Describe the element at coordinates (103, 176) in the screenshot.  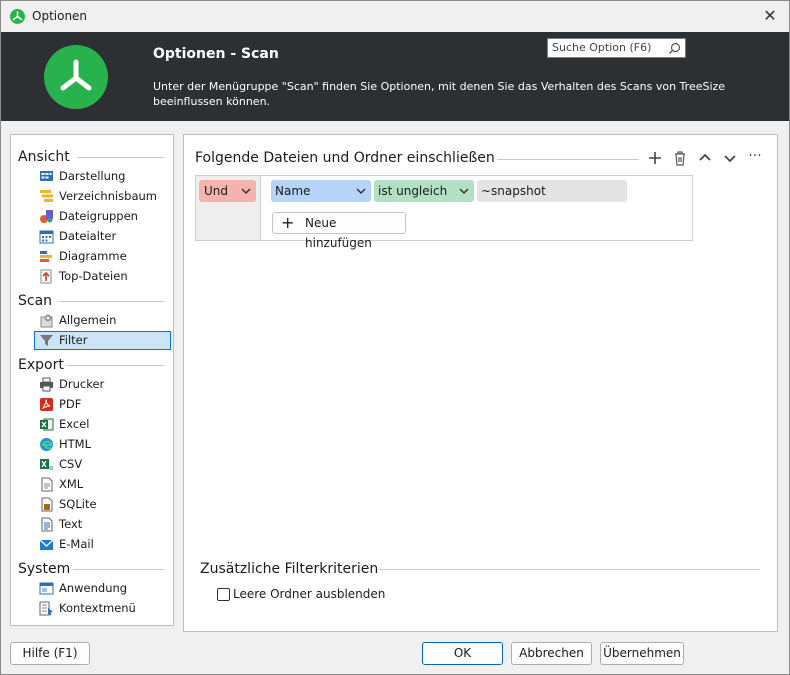
I see `sidebar-item-darstellung: Darstellung` at that location.